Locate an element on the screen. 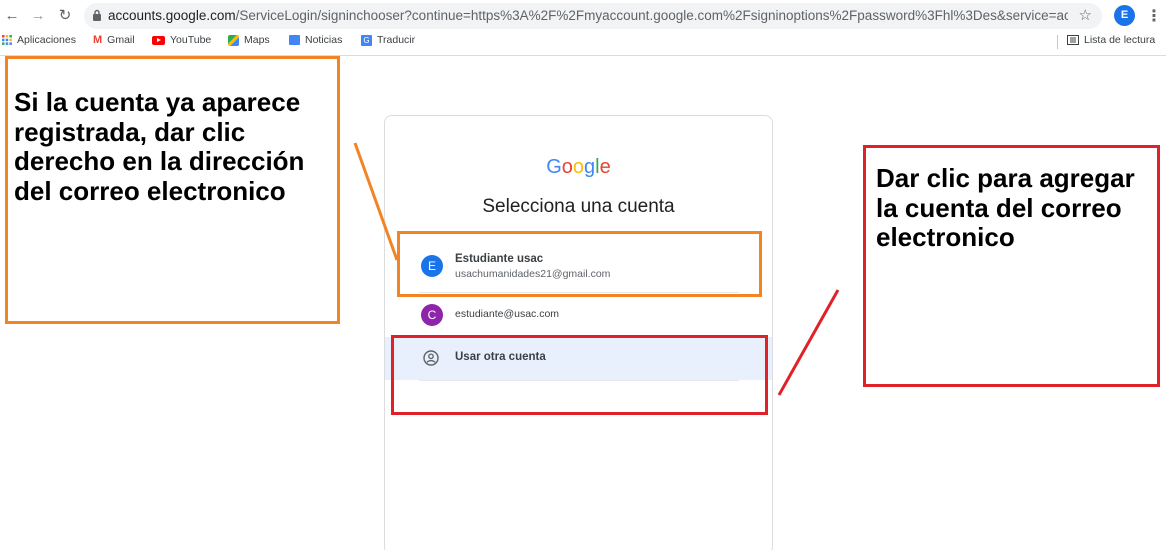 This screenshot has width=1166, height=550. bookmark-gmail: M Gmail is located at coordinates (114, 40).